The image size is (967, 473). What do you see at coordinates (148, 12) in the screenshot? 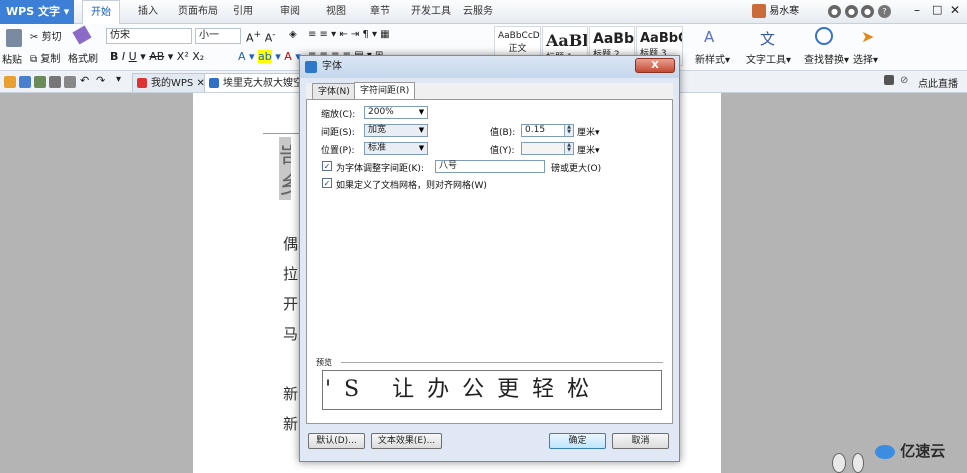
I see `tab-insert: 插入` at bounding box center [148, 12].